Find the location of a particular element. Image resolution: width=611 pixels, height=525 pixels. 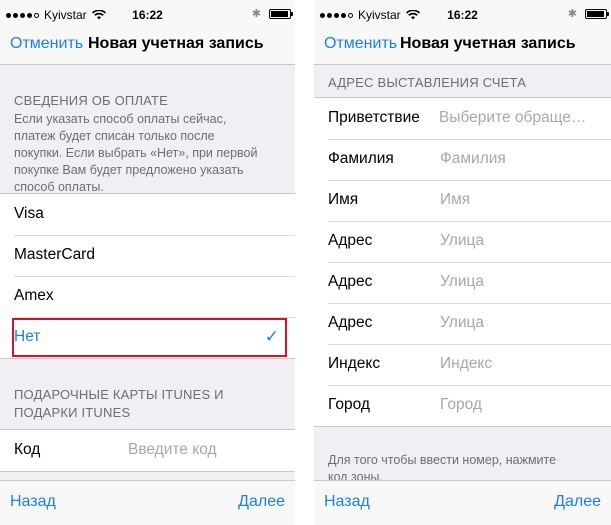

payment-option-none: Нет ✓ is located at coordinates (147, 337).